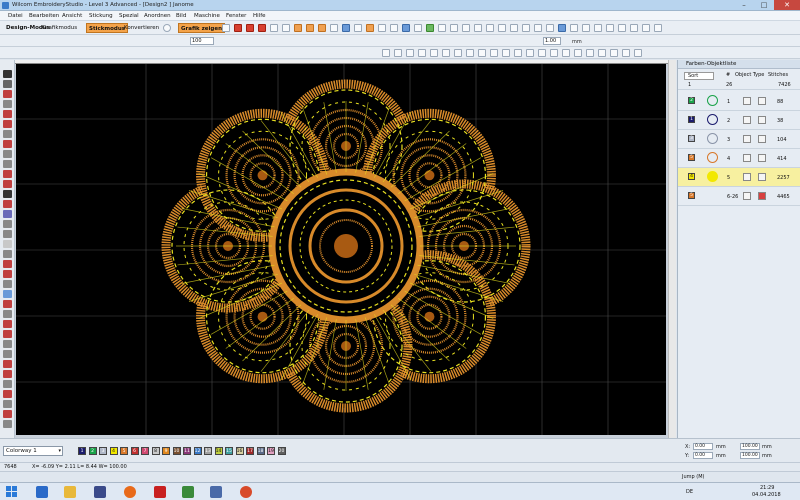  I want to click on menu-stickung: Stickung, so click(101, 16).